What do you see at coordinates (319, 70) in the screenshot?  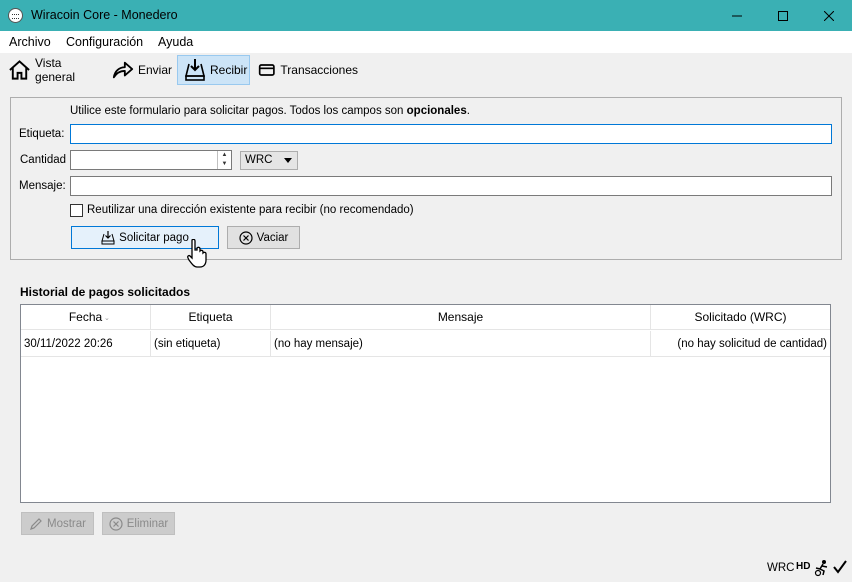 I see `tab-transactions-label: Transacciones` at bounding box center [319, 70].